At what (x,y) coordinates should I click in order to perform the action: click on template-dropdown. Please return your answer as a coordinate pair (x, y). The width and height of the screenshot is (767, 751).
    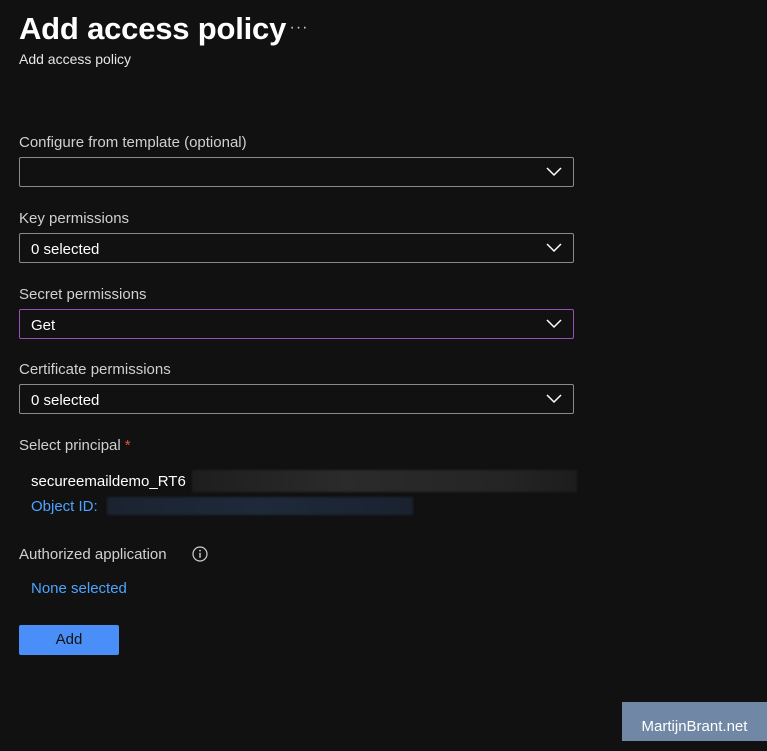
    Looking at the image, I should click on (296, 172).